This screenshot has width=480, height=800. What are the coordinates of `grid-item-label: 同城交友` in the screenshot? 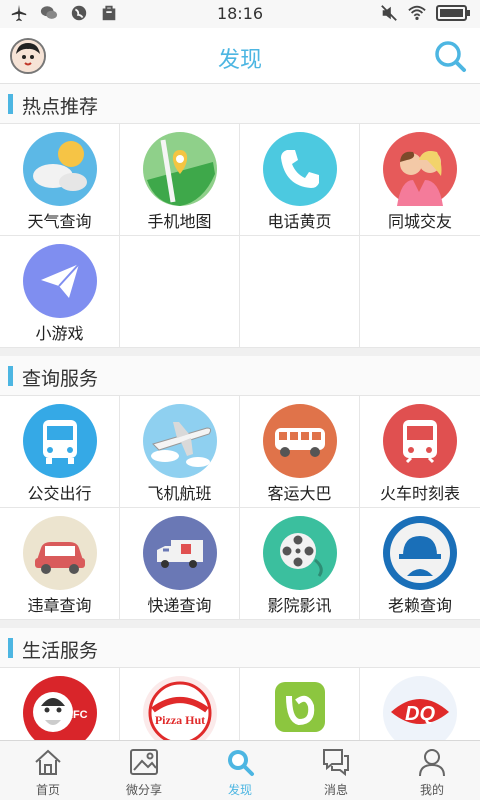 It's located at (419, 221).